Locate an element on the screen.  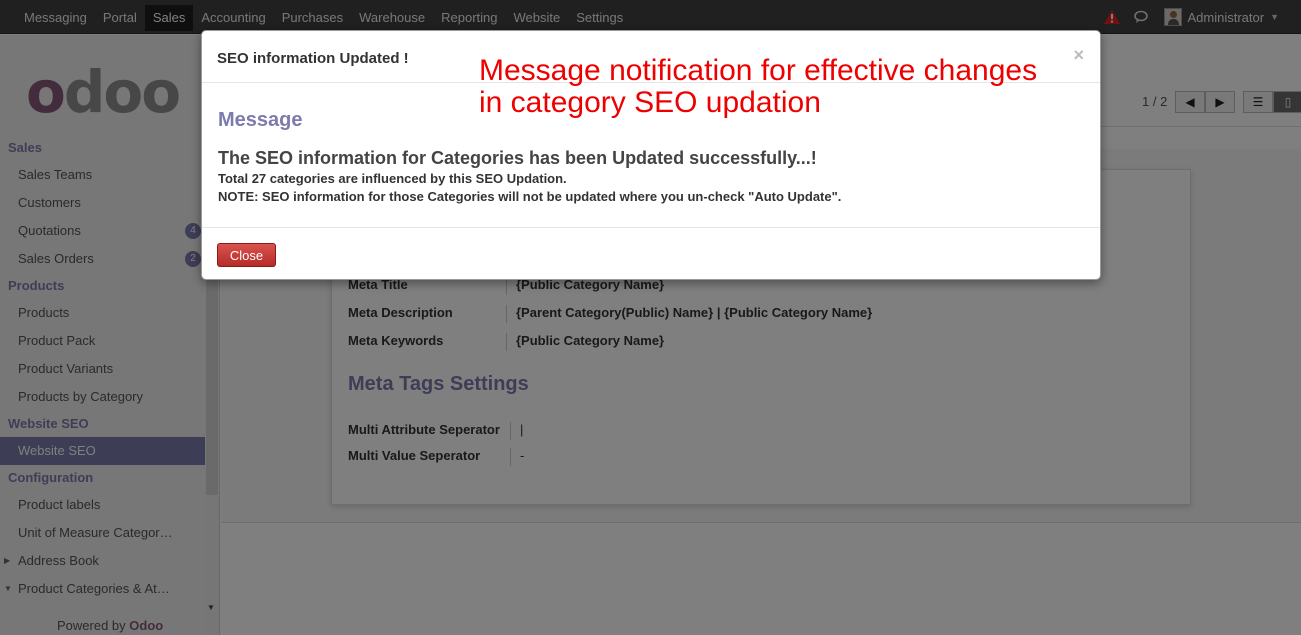
close-button: Close is located at coordinates (246, 255).